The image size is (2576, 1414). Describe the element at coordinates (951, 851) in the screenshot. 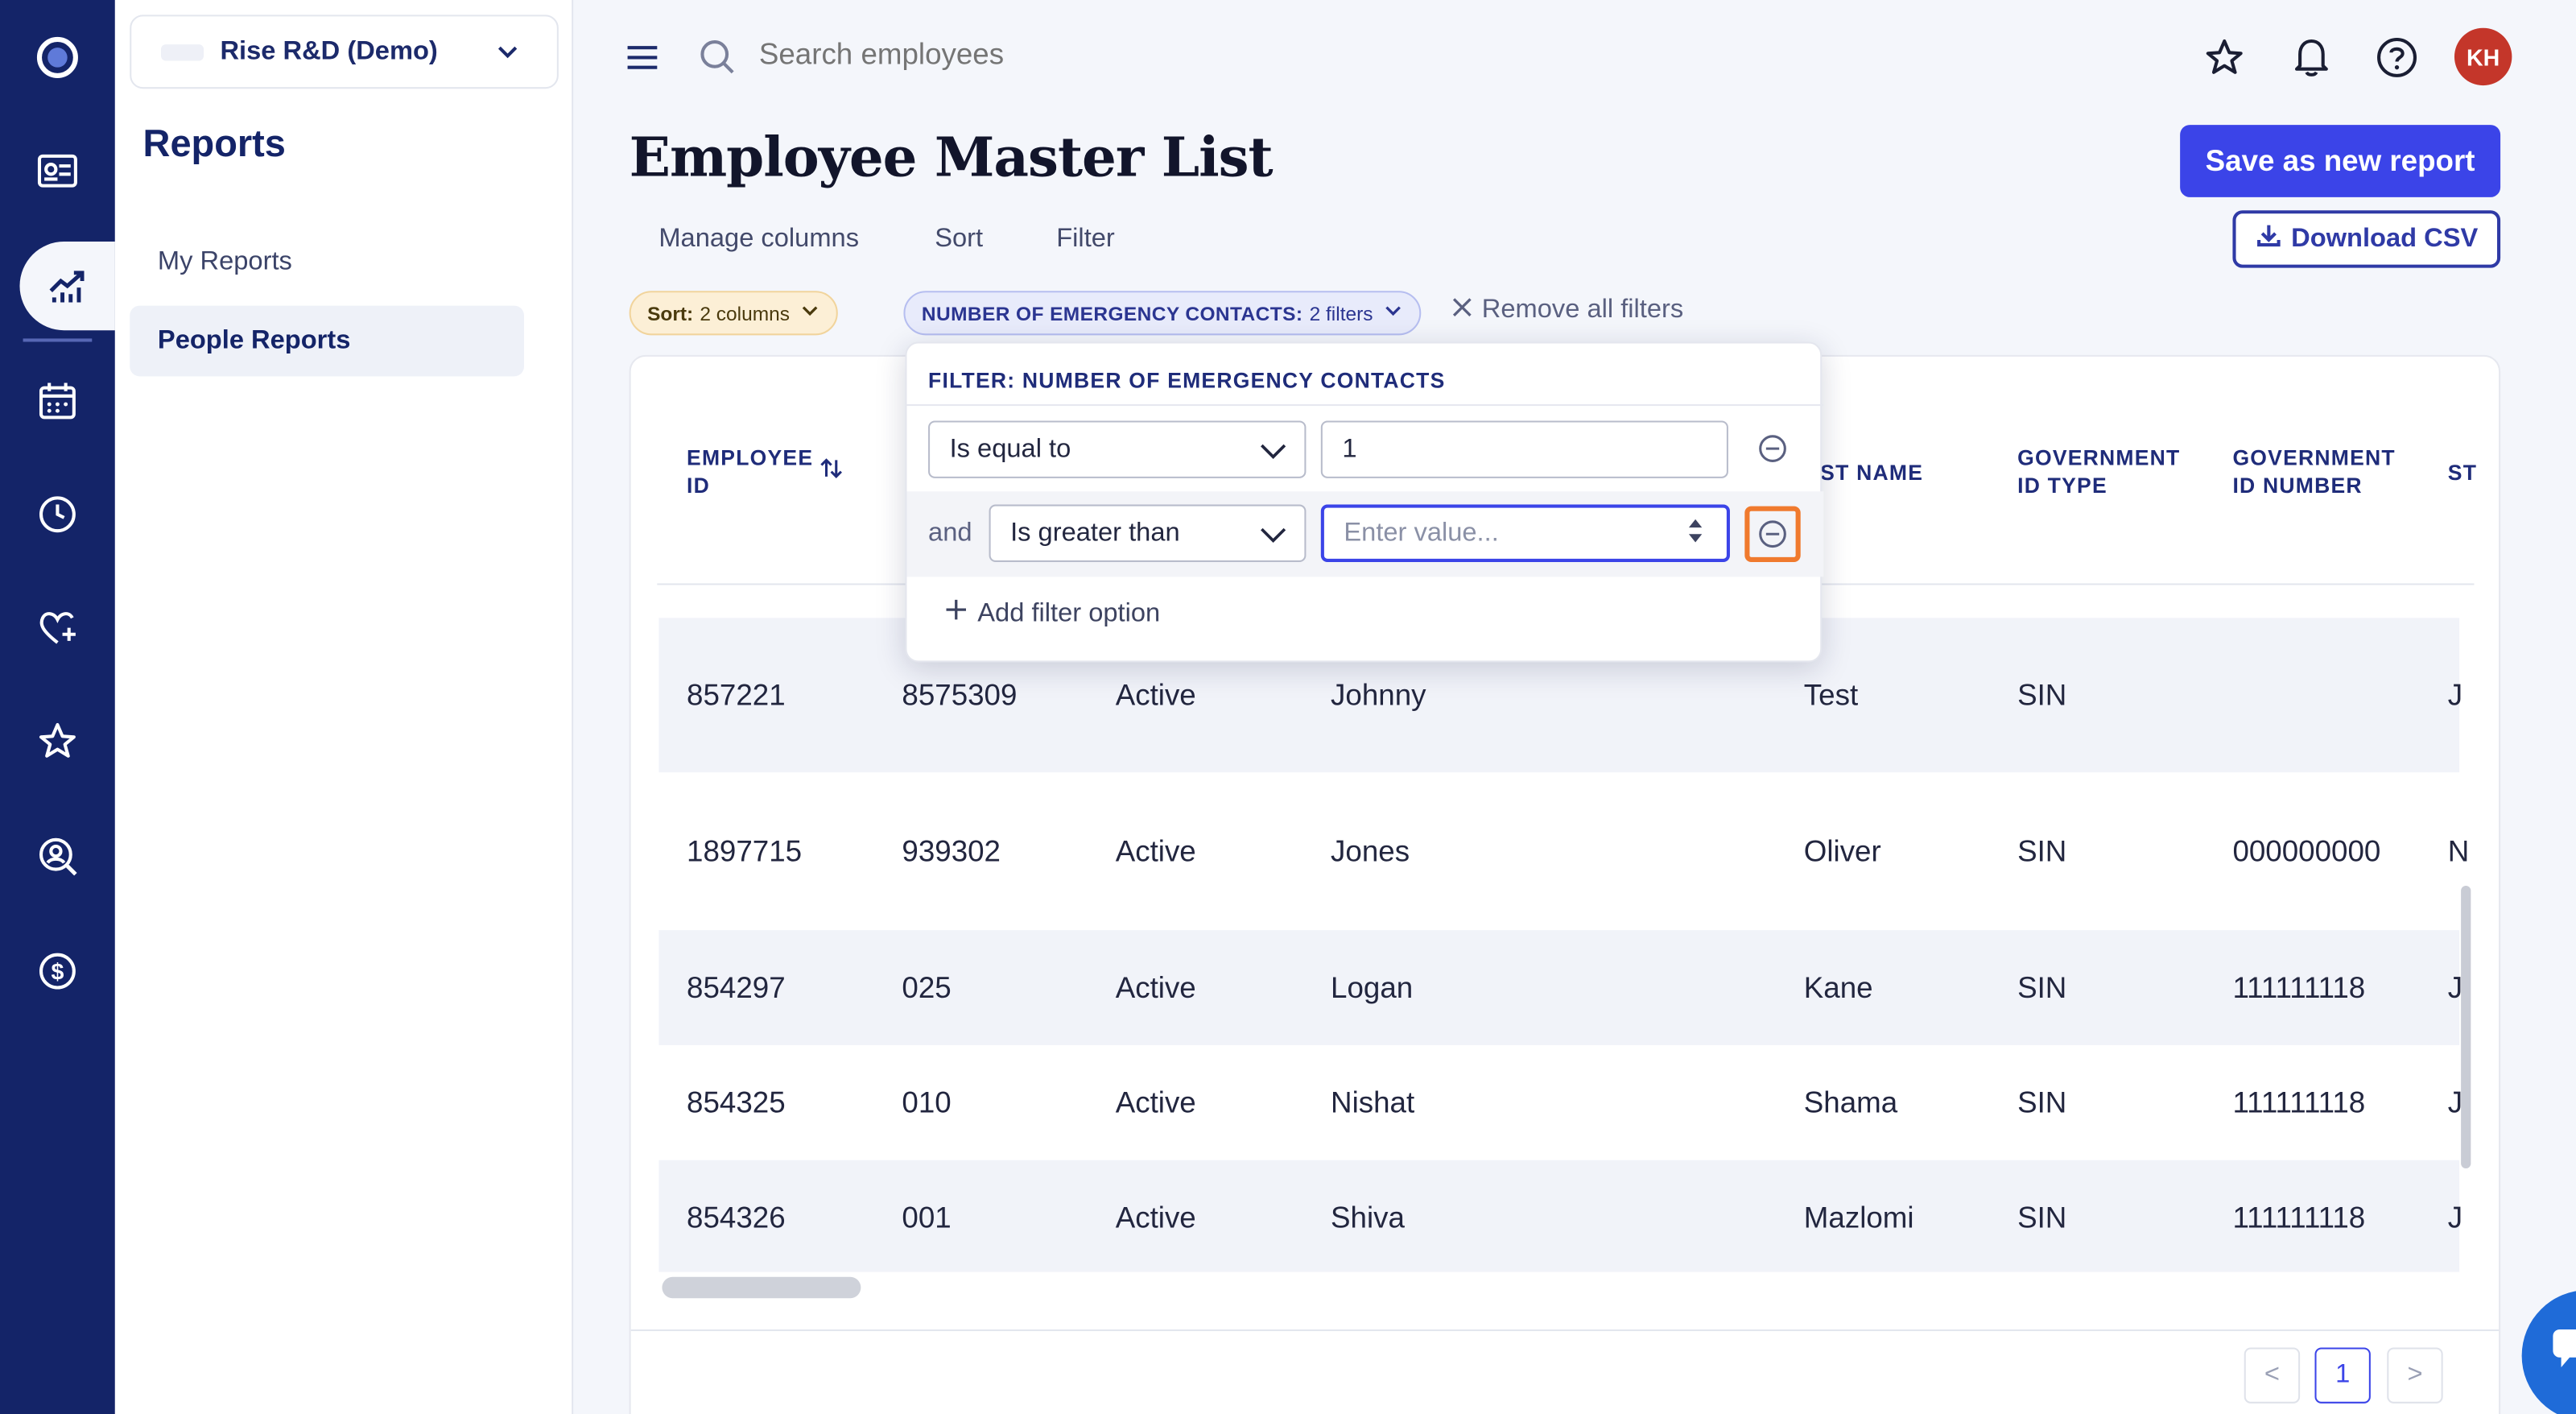

I see `cell-employee-number: 939302` at that location.